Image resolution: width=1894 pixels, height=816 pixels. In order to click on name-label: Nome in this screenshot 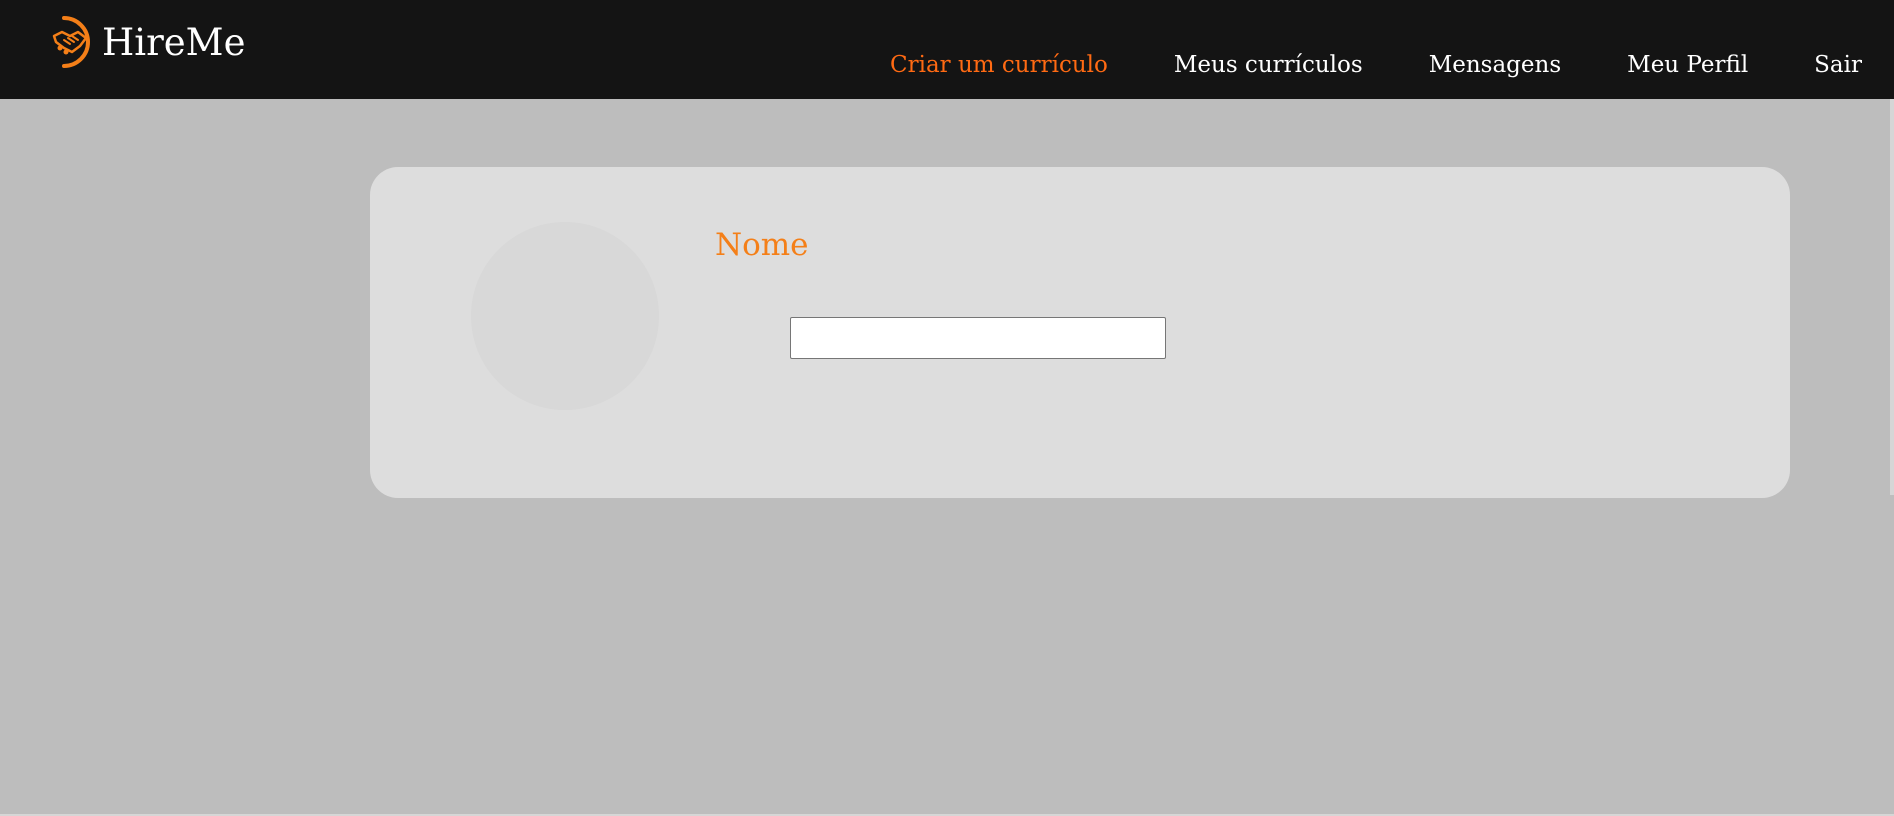, I will do `click(762, 245)`.